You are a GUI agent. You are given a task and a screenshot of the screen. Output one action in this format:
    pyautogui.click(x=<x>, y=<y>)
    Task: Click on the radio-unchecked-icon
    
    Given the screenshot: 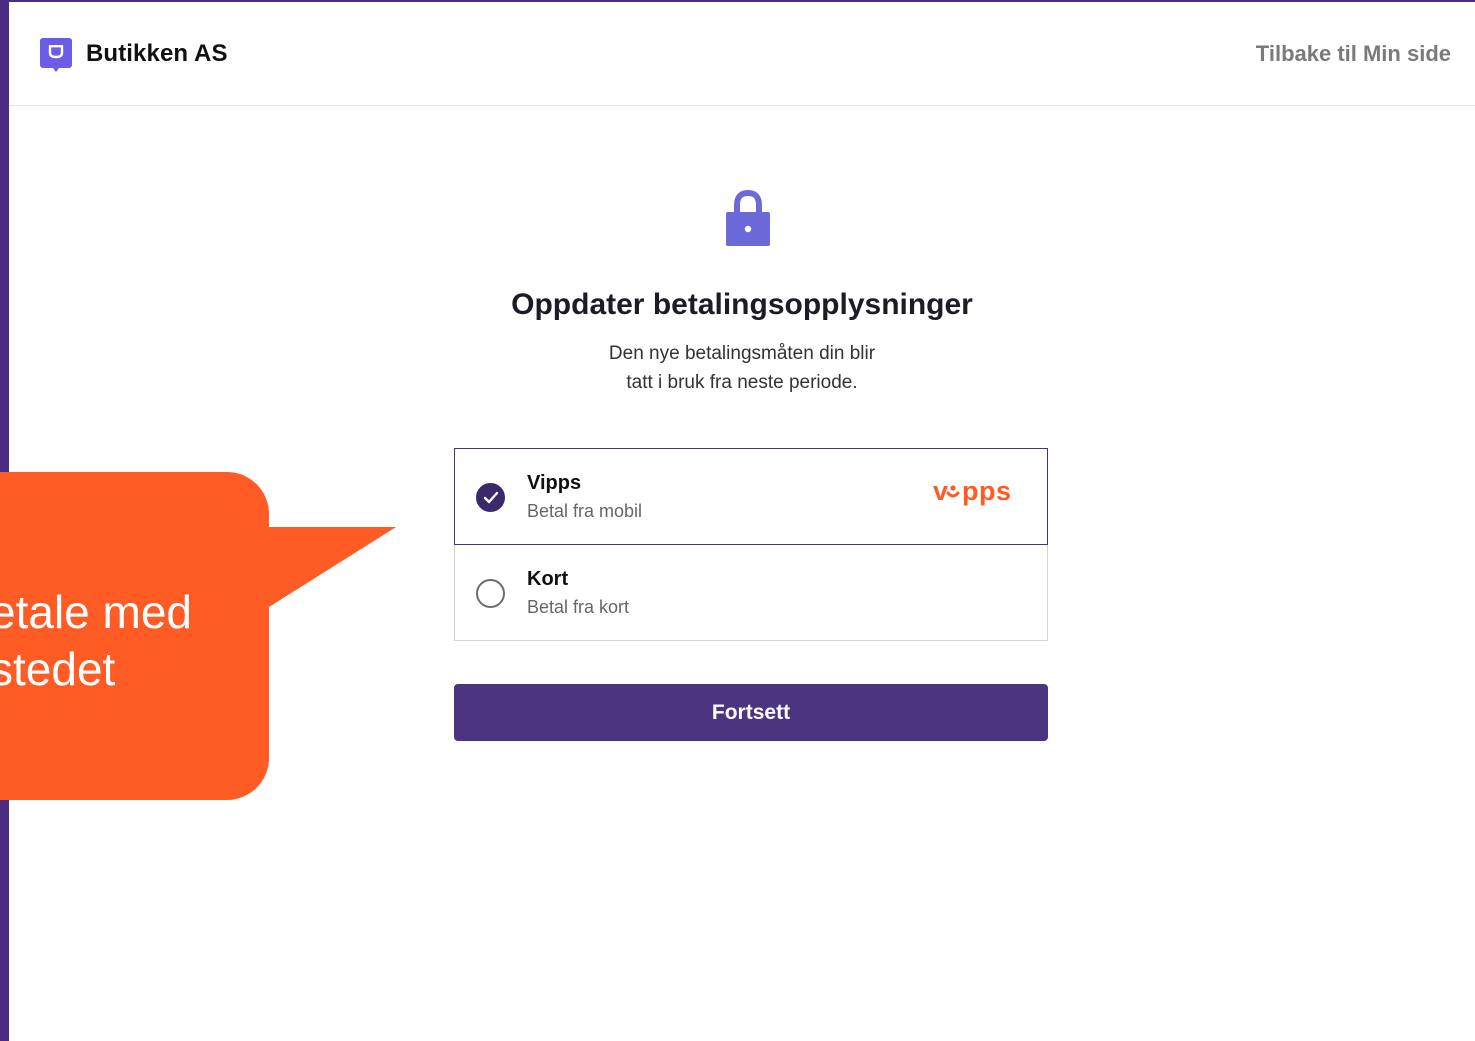 What is the action you would take?
    pyautogui.click(x=490, y=593)
    